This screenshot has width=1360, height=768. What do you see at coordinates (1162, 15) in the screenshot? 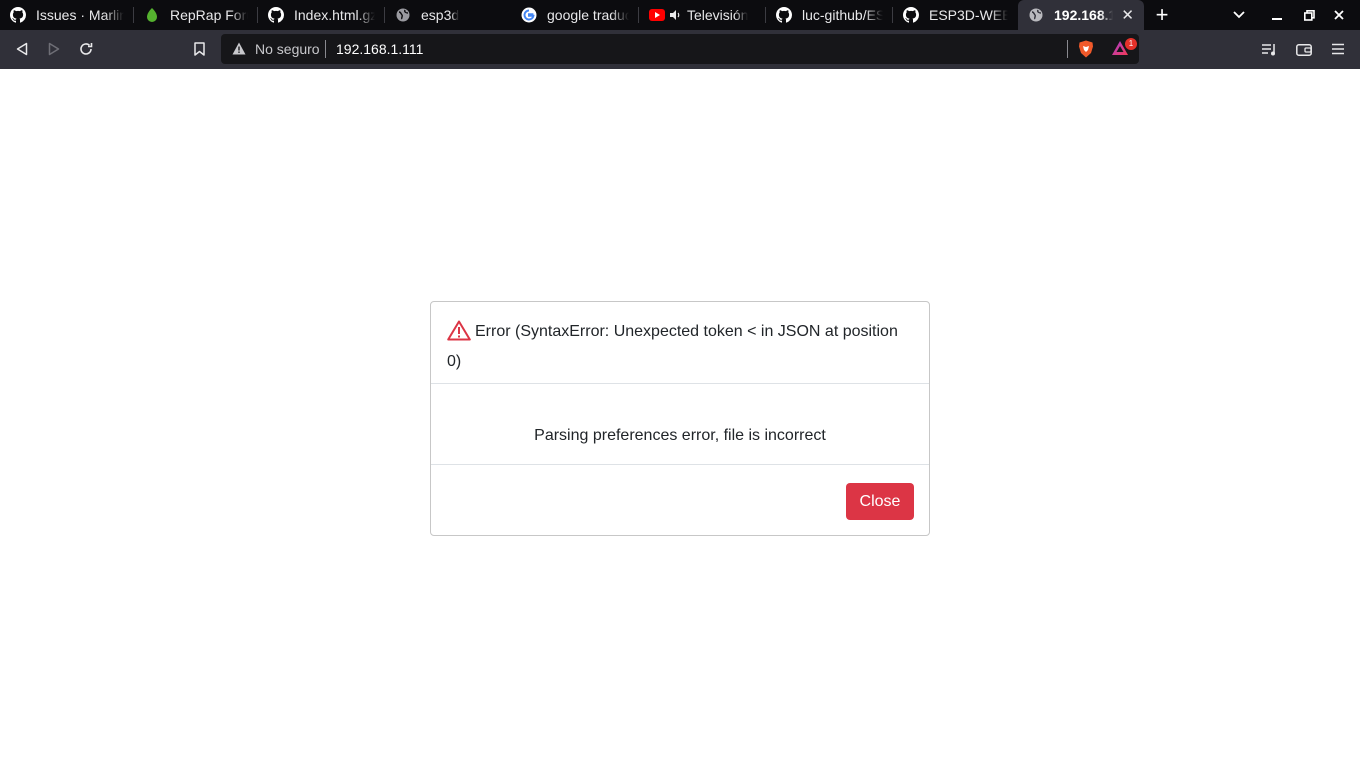
I see `new-tab-button: +` at bounding box center [1162, 15].